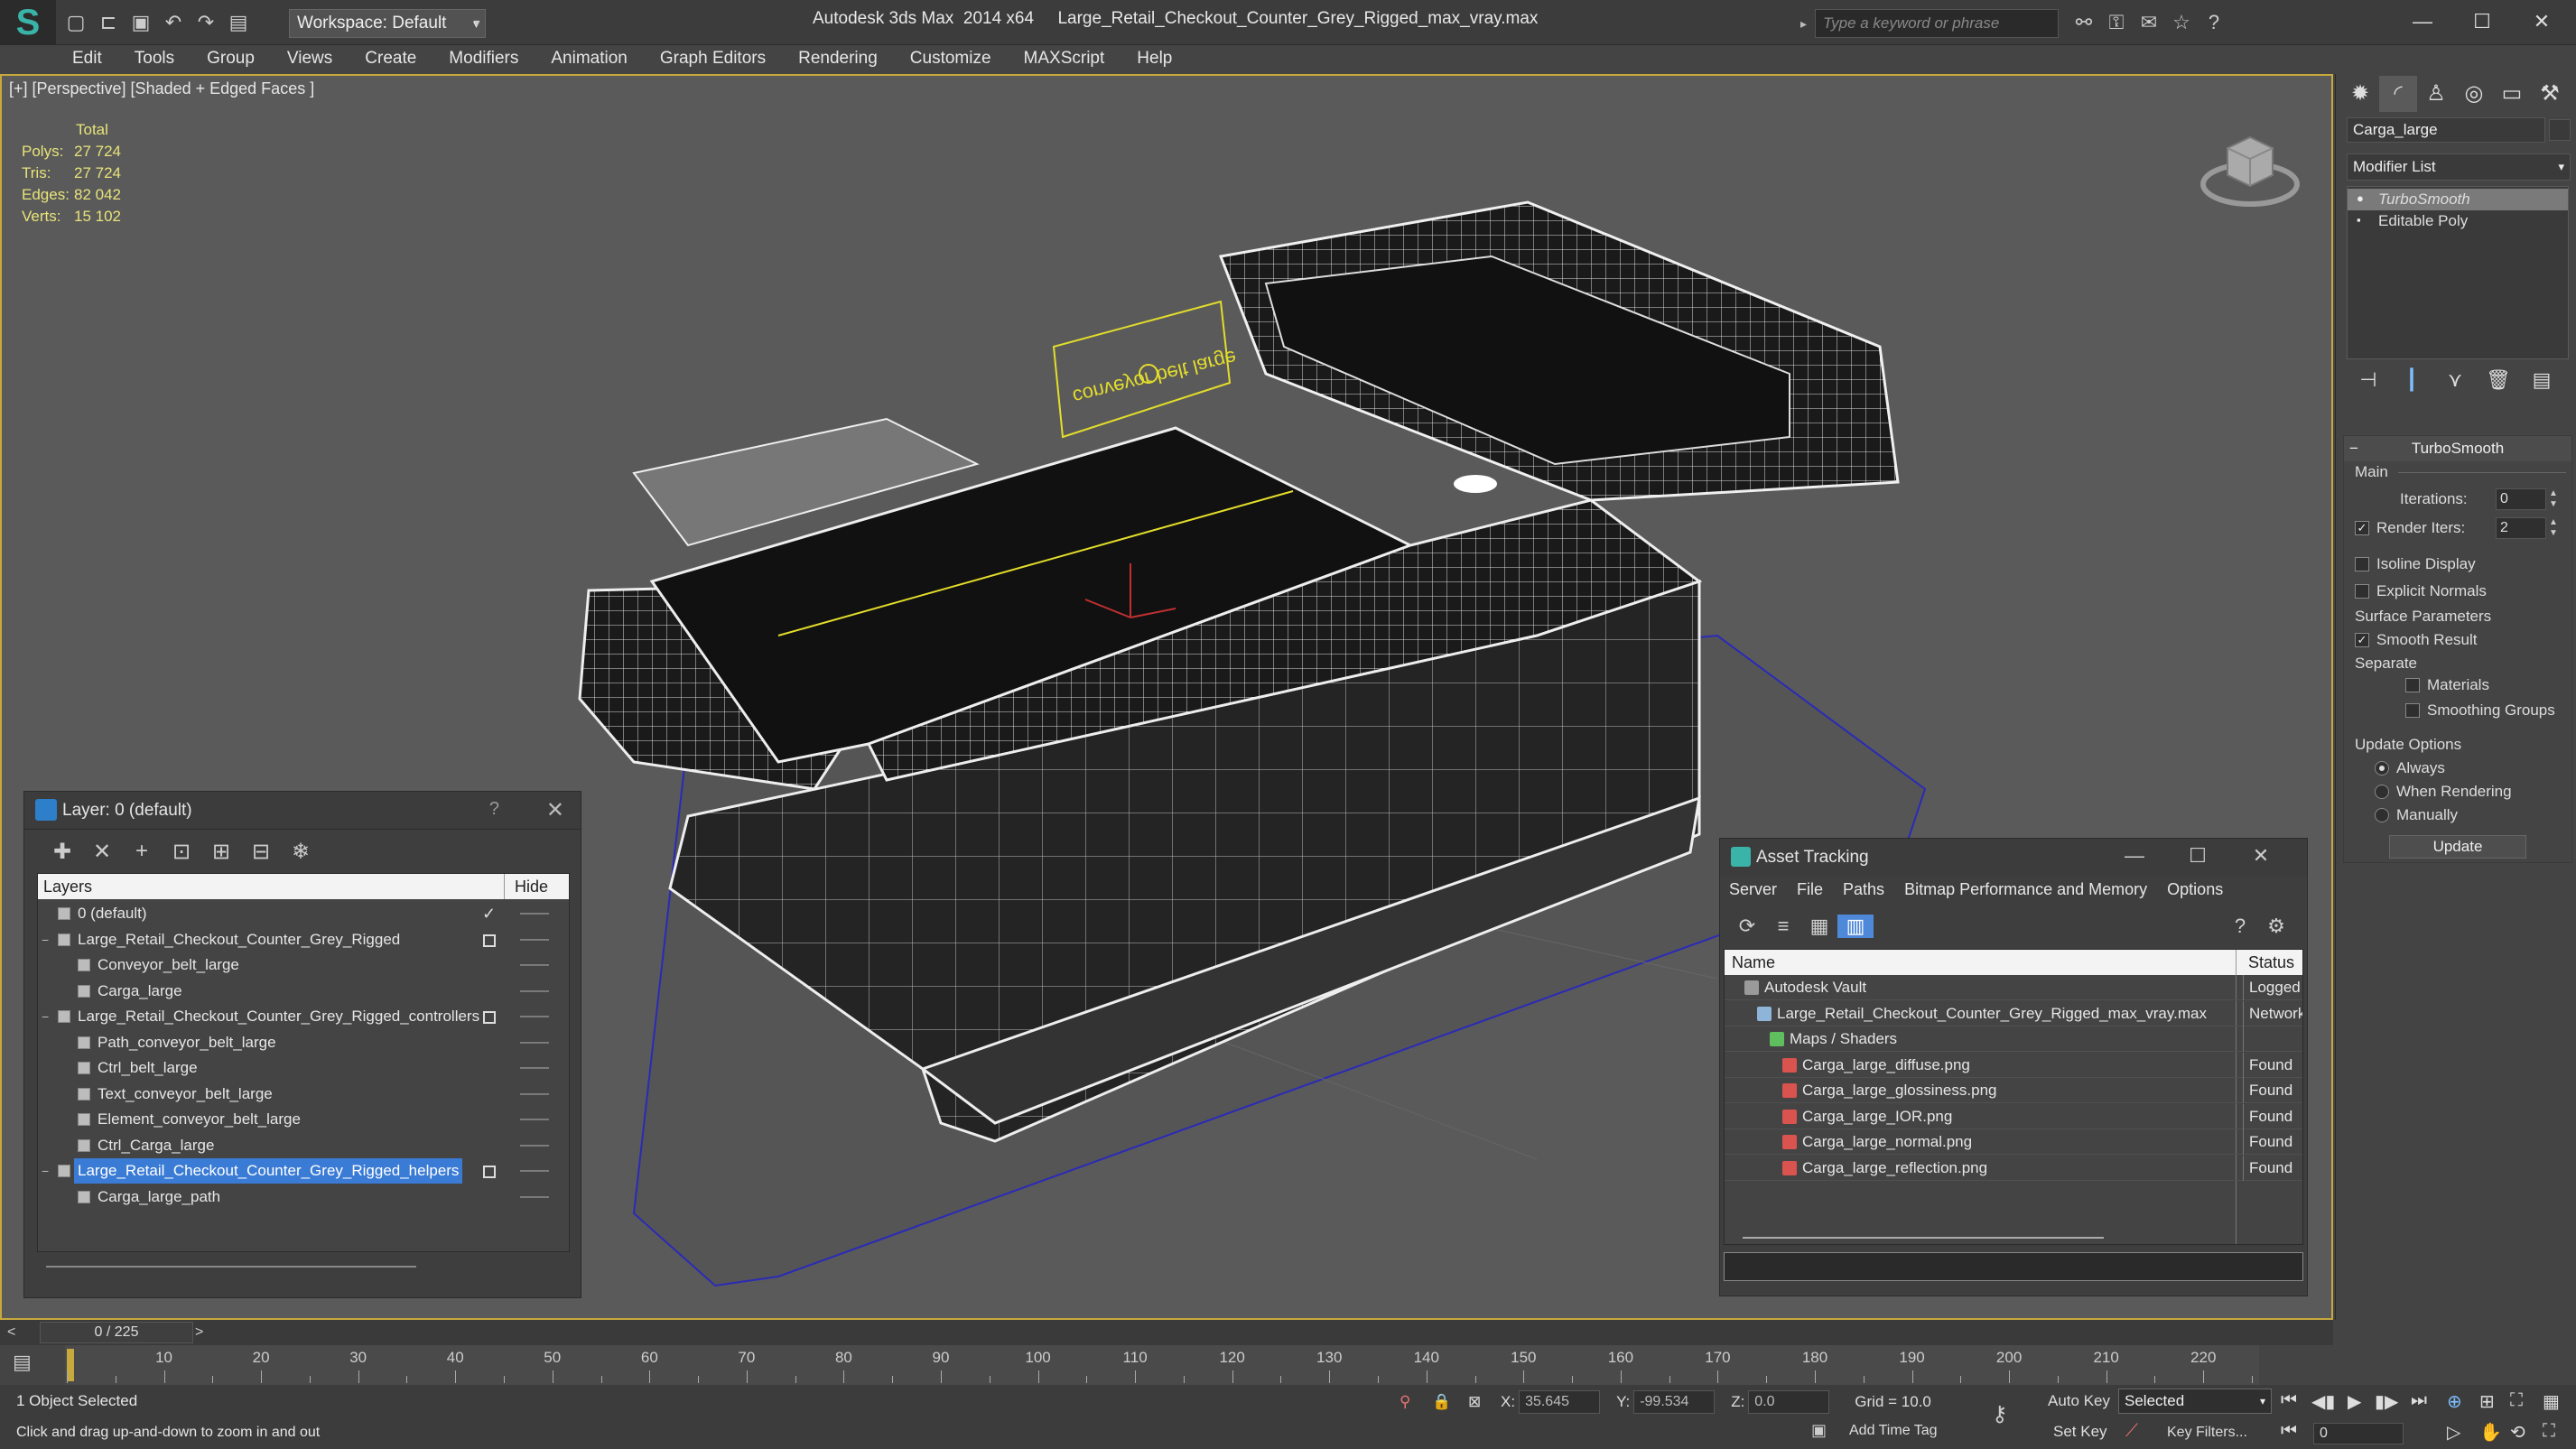  Describe the element at coordinates (1166, 1332) in the screenshot. I see `time-slider: < 0 / 225 >` at that location.